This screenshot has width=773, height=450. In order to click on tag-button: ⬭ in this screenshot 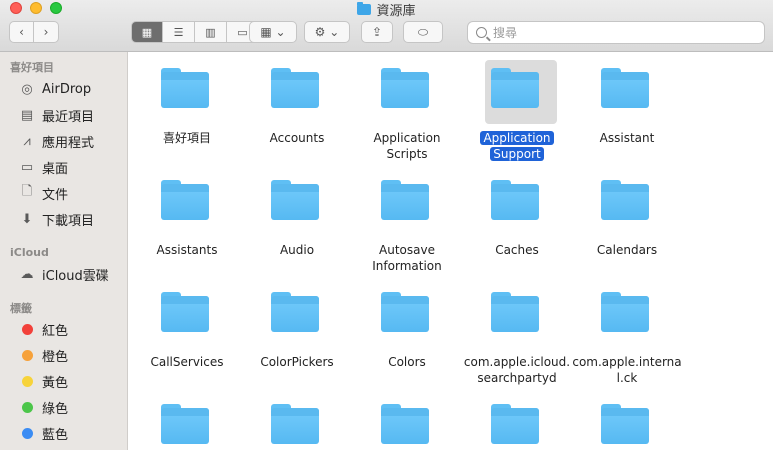, I will do `click(423, 32)`.